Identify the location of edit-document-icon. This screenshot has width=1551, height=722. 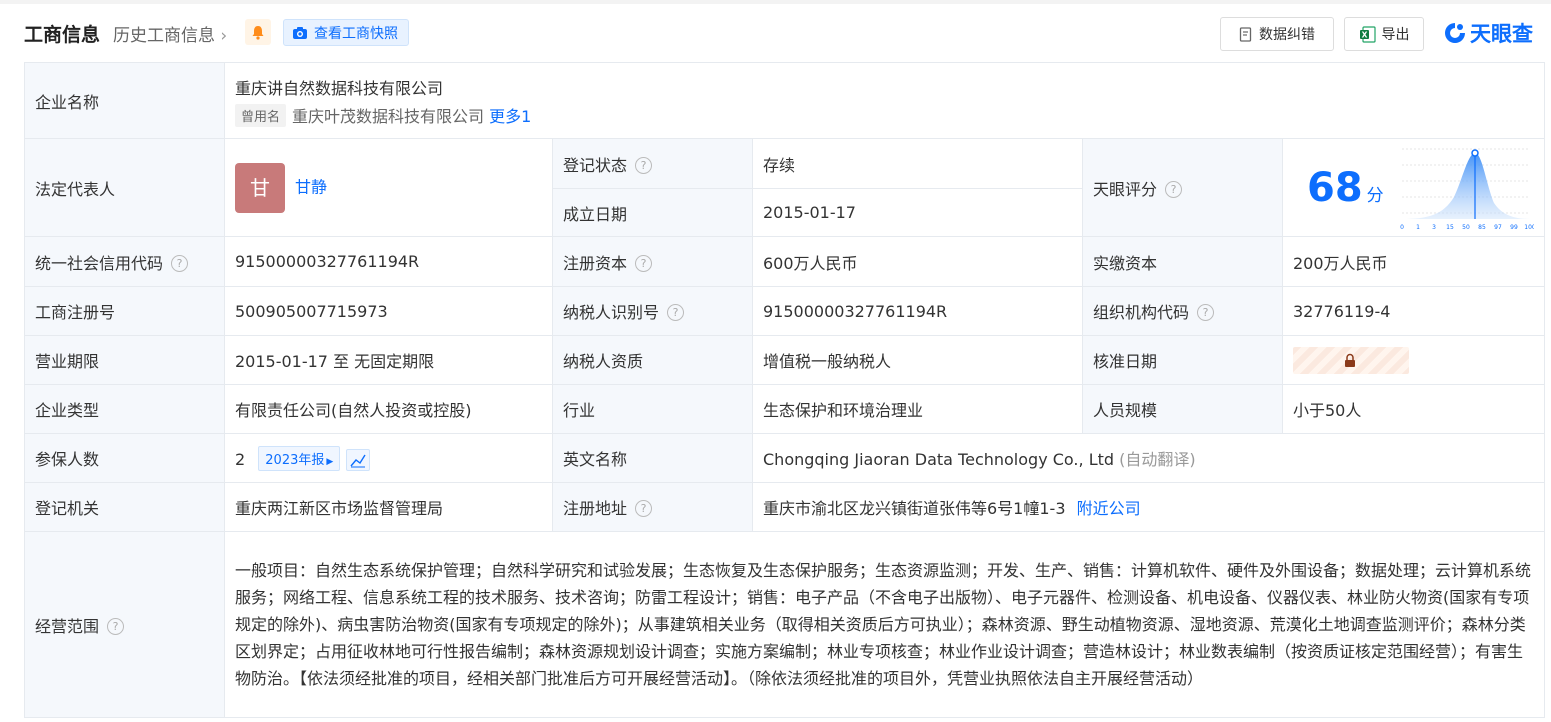
(1245, 34).